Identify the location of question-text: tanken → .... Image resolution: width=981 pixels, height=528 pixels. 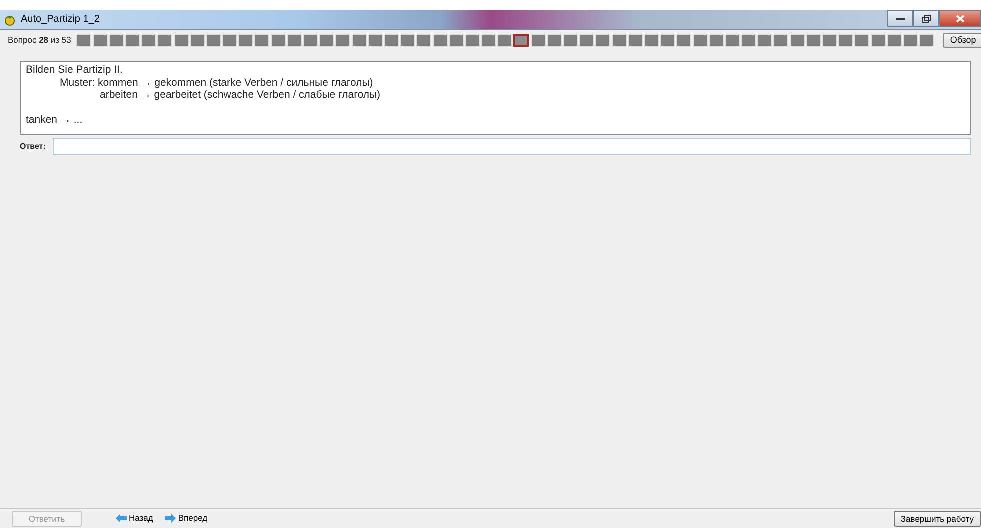
(55, 120).